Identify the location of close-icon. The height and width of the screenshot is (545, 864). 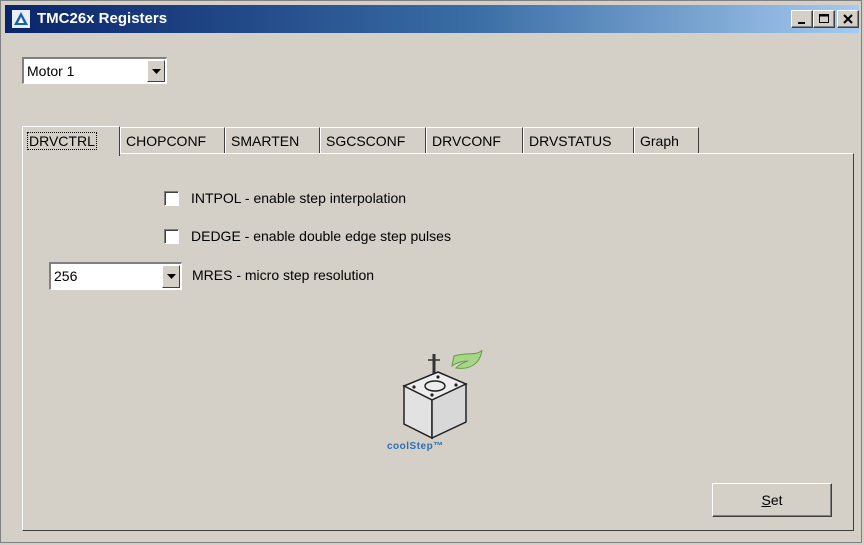
(848, 19).